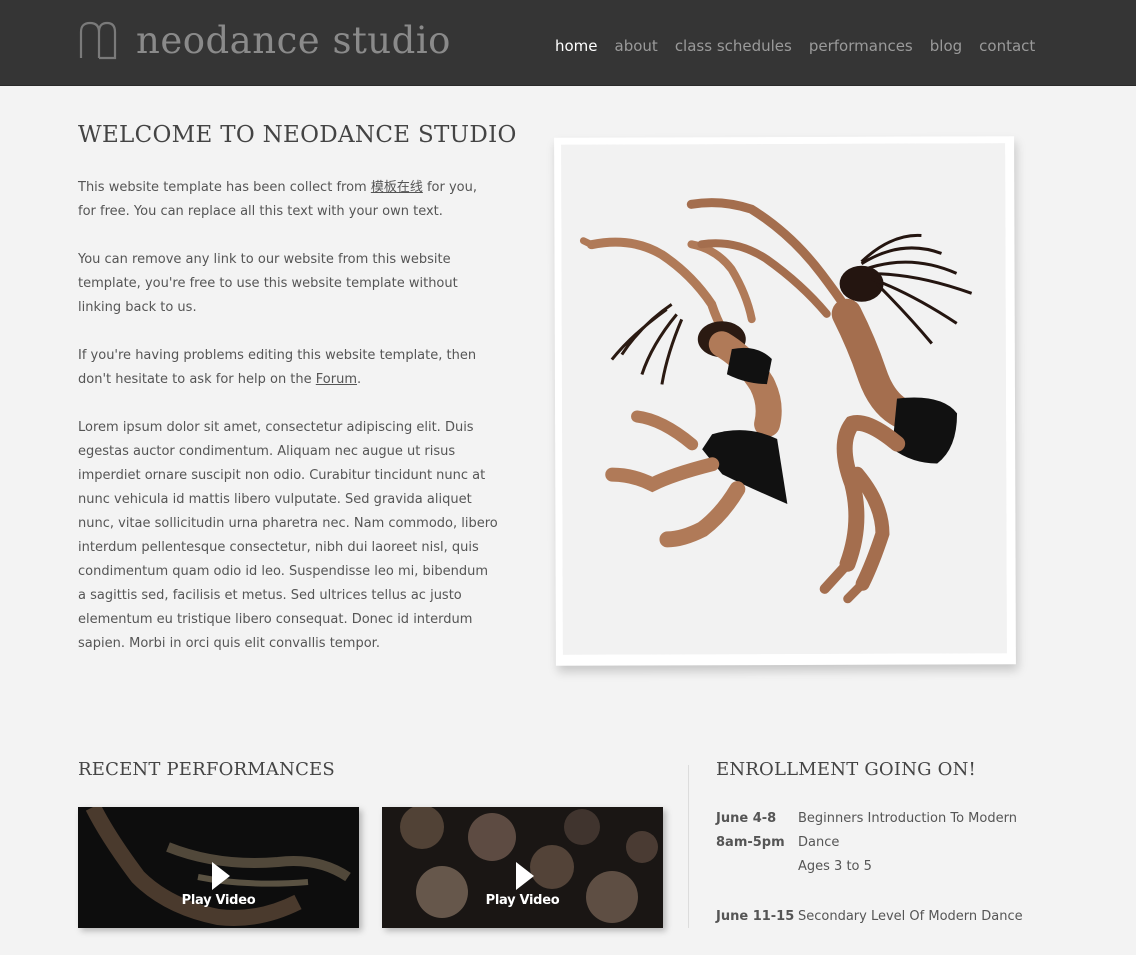  Describe the element at coordinates (576, 46) in the screenshot. I see `nav-home: home` at that location.